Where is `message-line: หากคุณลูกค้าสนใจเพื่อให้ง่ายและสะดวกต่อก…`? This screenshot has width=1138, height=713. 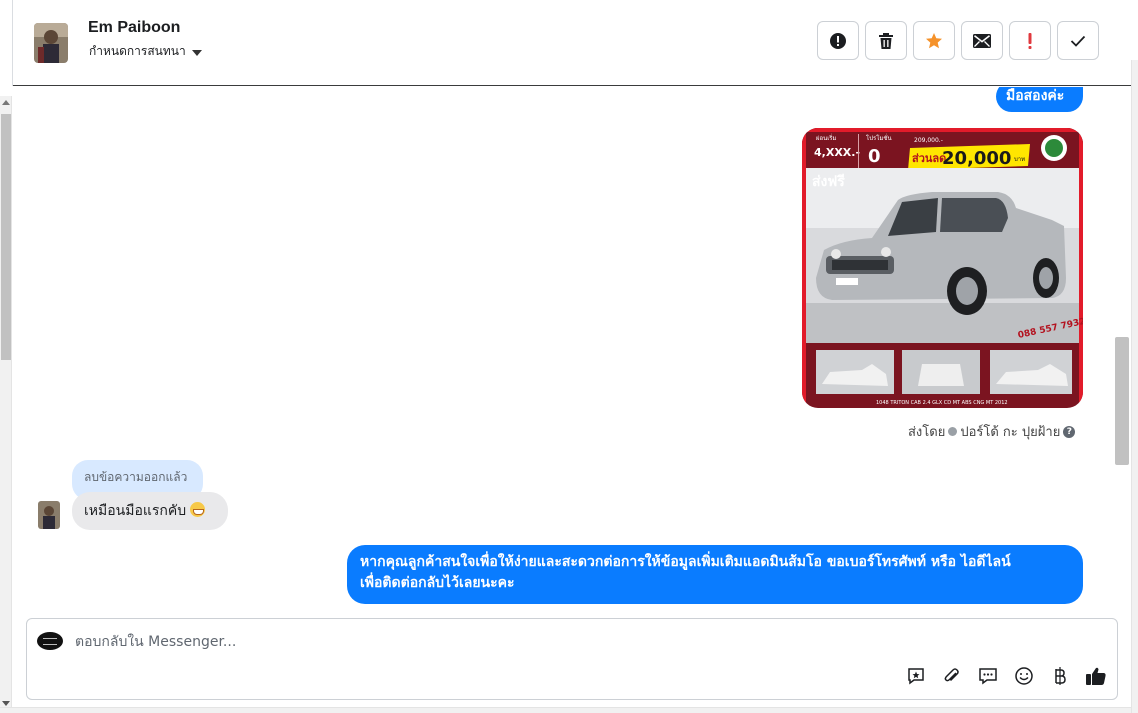 message-line: หากคุณลูกค้าสนใจเพื่อให้ง่ายและสะดวกต่อก… is located at coordinates (685, 562).